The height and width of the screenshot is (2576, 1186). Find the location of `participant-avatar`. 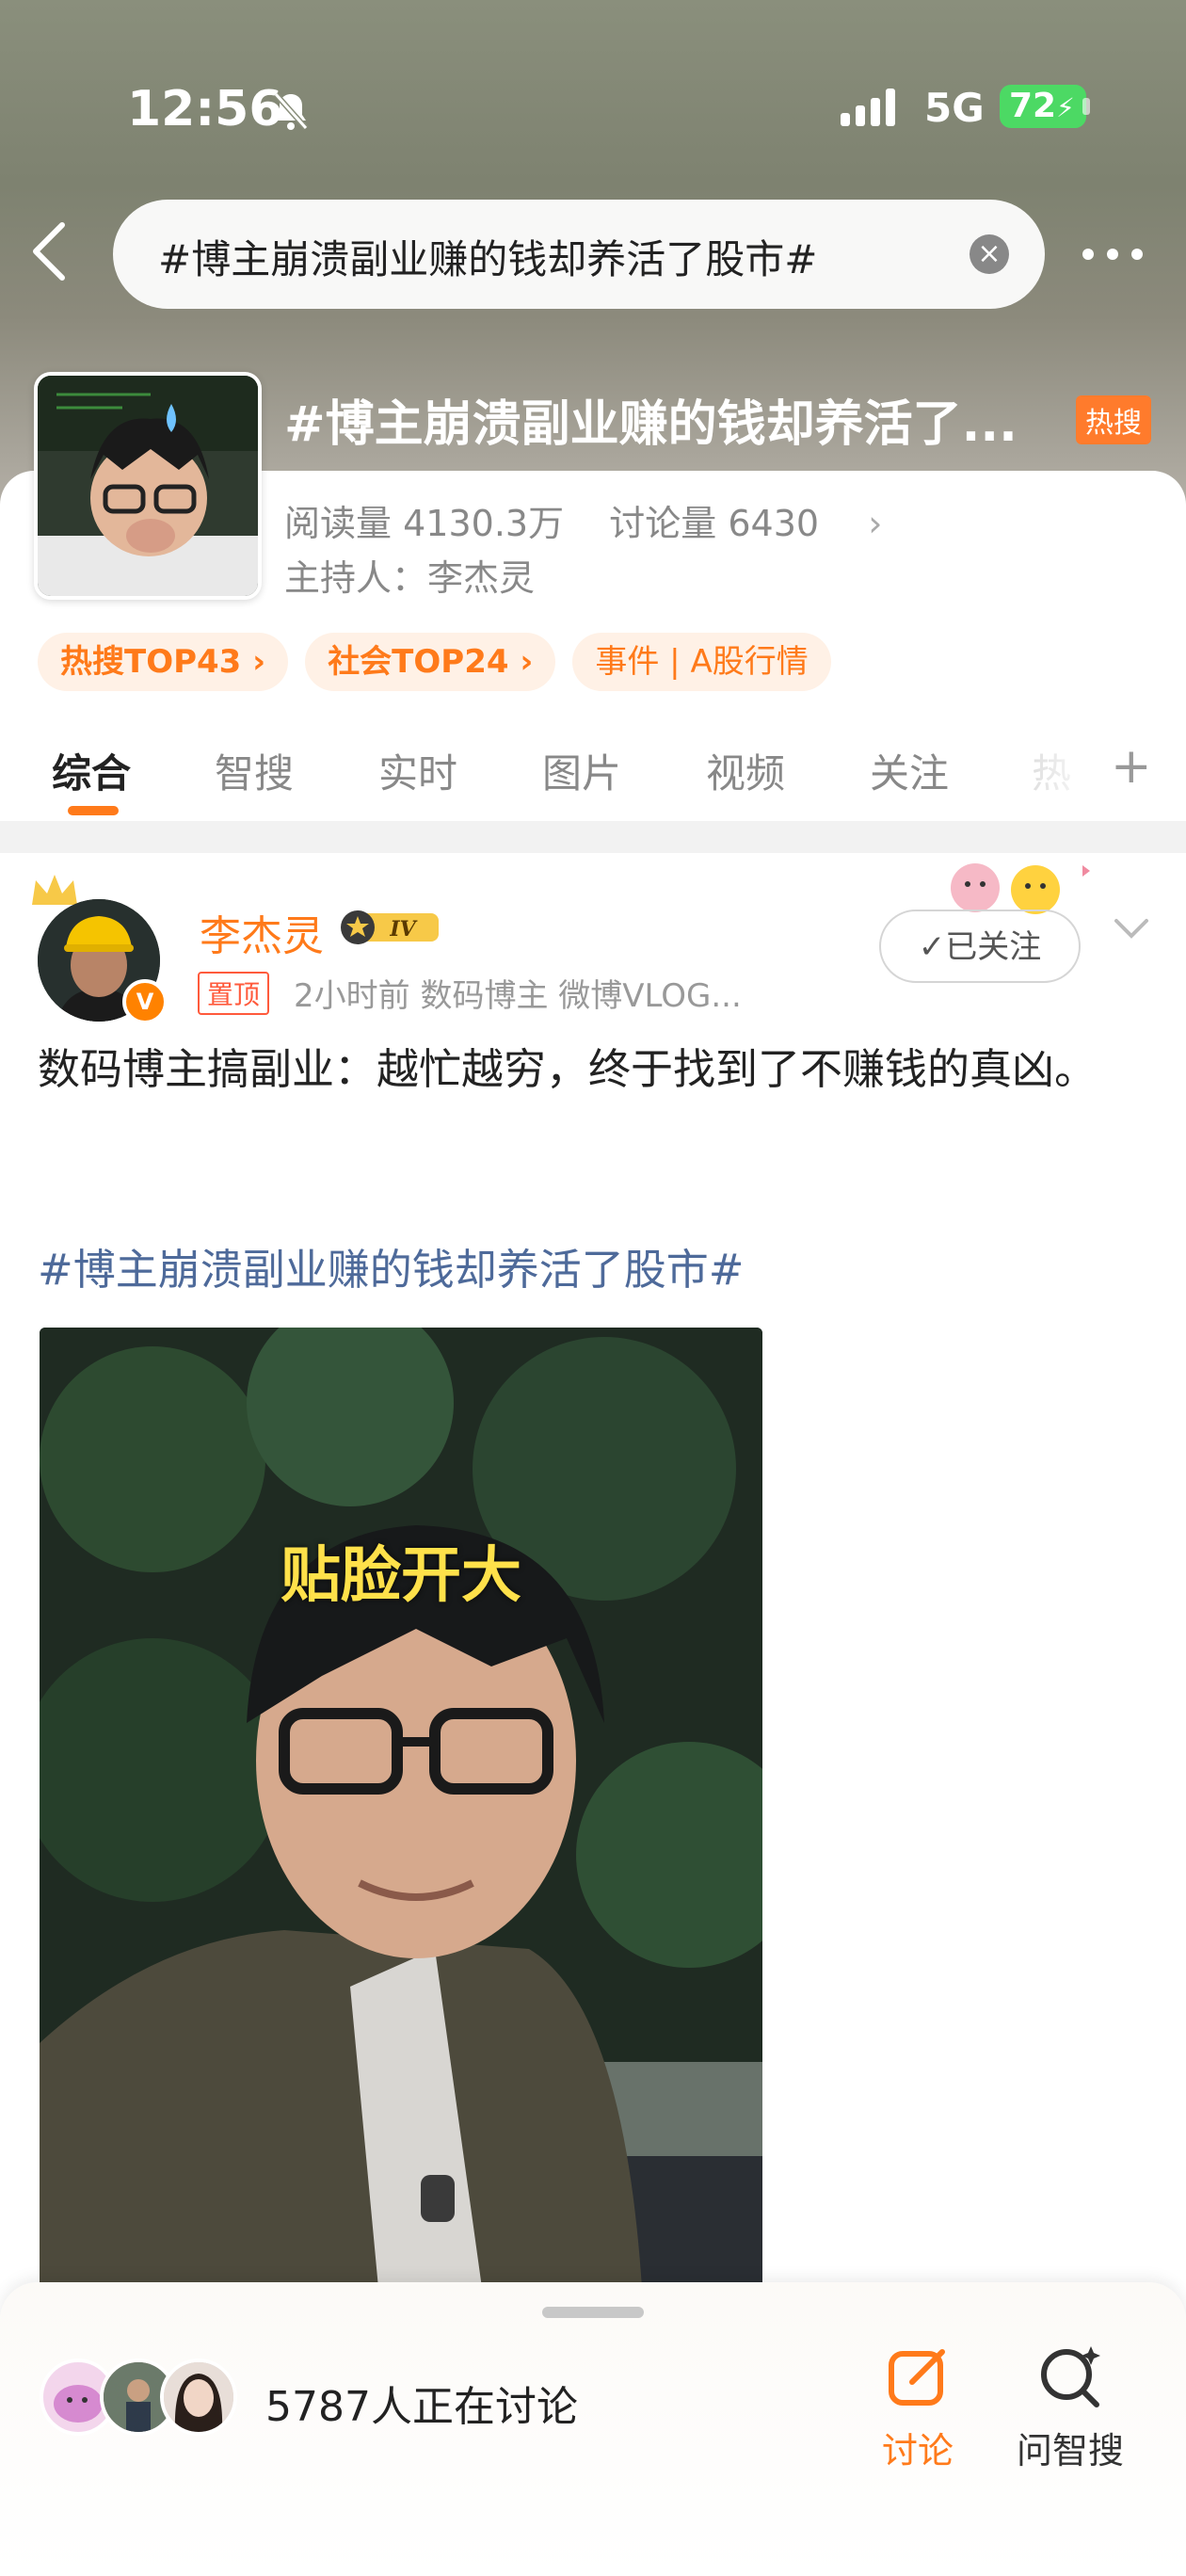

participant-avatar is located at coordinates (198, 2397).